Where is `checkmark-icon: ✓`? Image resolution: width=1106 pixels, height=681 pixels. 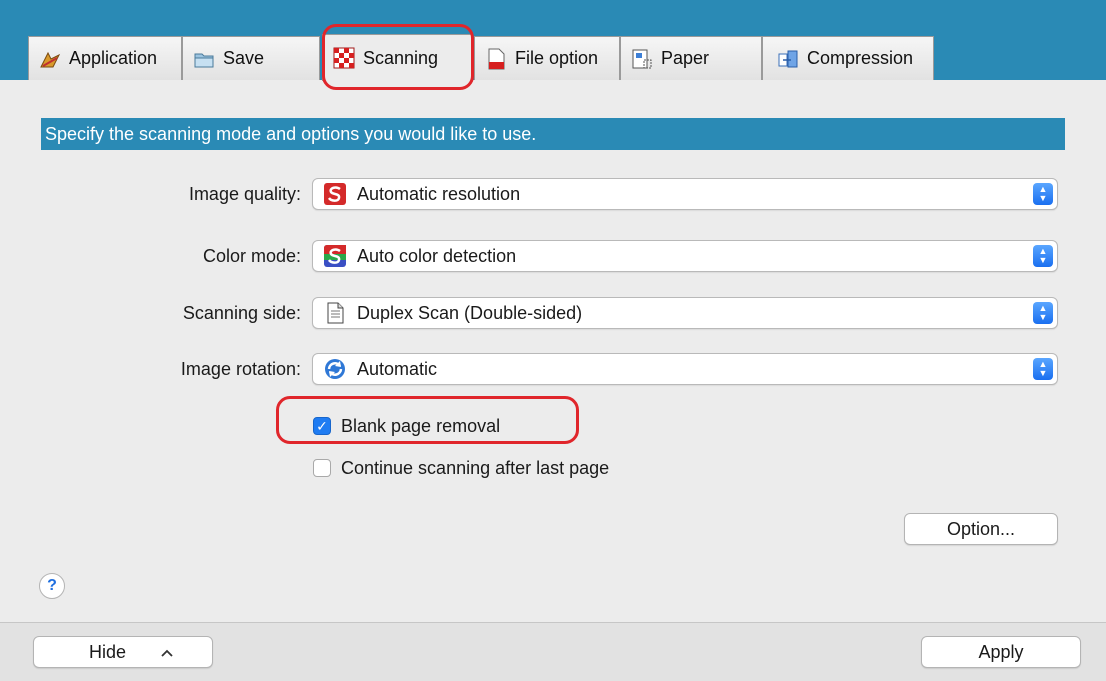 checkmark-icon: ✓ is located at coordinates (322, 426).